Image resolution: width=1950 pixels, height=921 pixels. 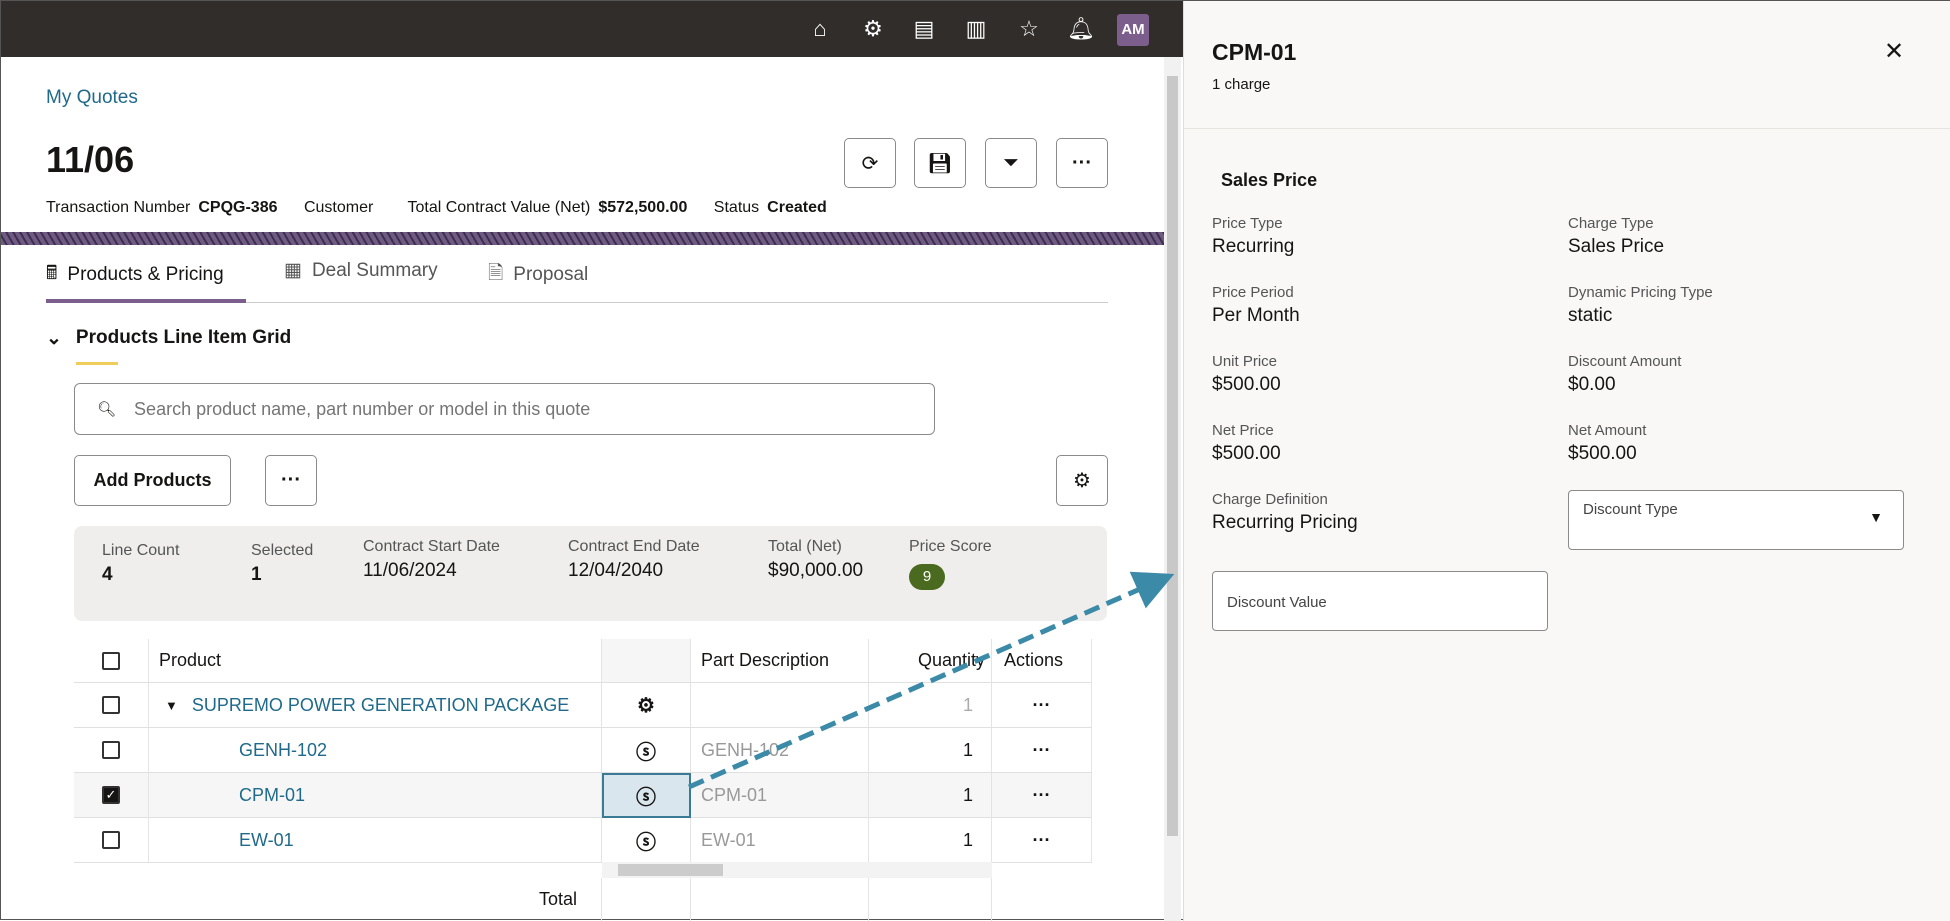 I want to click on arrow-line, so click(x=931, y=680).